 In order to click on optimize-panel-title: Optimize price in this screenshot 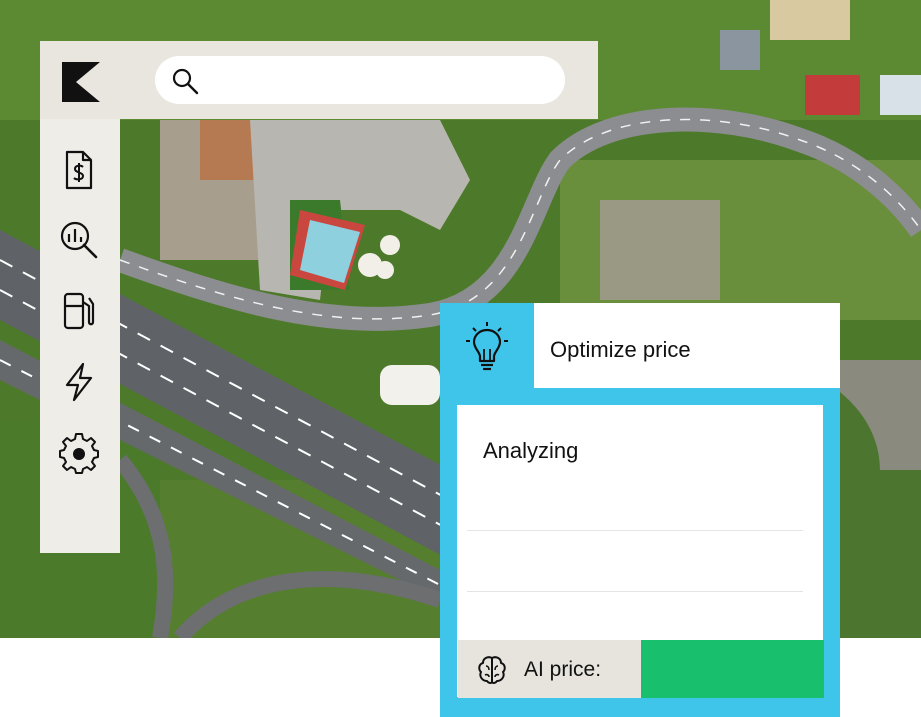, I will do `click(620, 349)`.